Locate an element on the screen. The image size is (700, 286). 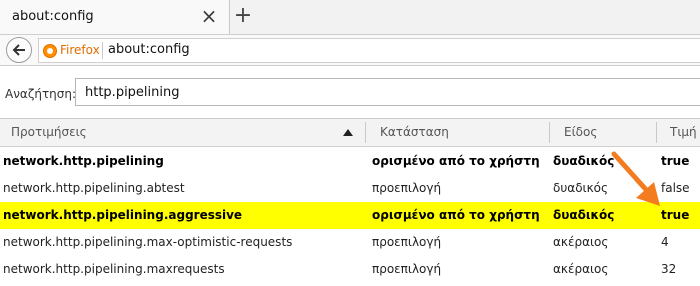
pref-name: network.http.pipelining.aggressive is located at coordinates (123, 215).